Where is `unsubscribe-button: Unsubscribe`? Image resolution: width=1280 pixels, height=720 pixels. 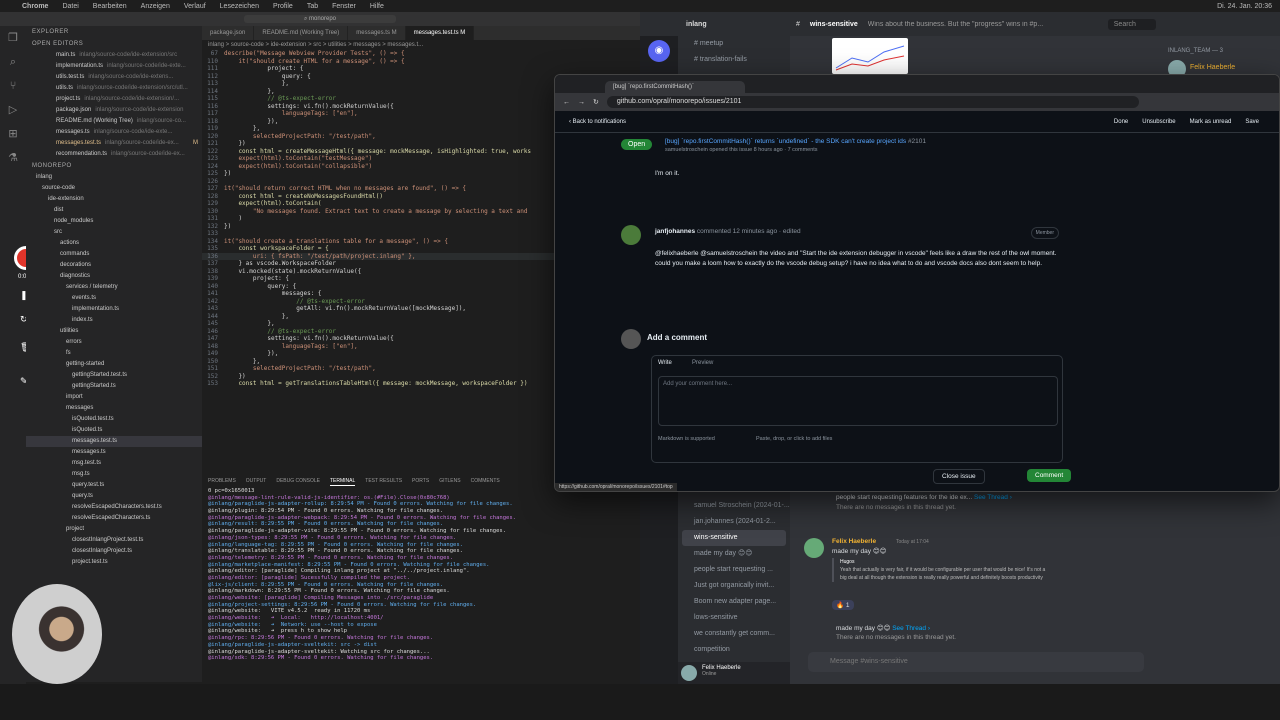 unsubscribe-button: Unsubscribe is located at coordinates (1158, 122).